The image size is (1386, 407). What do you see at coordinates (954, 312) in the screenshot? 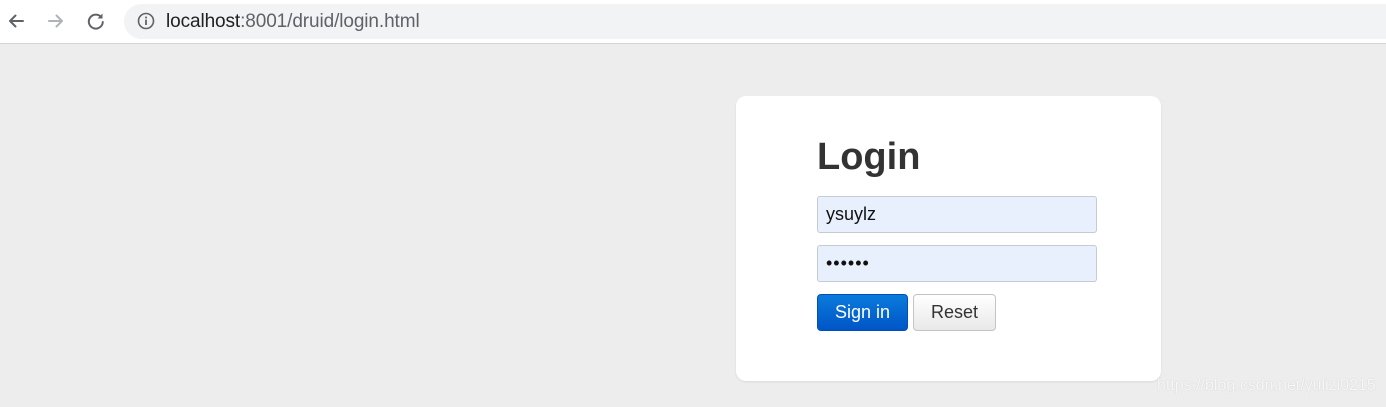
I see `reset-button: Reset` at bounding box center [954, 312].